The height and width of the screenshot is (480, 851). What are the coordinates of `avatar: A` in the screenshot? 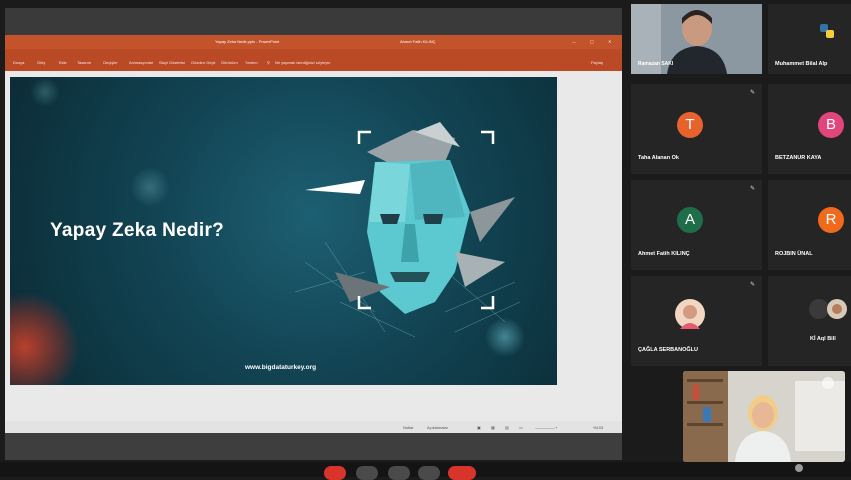 It's located at (690, 220).